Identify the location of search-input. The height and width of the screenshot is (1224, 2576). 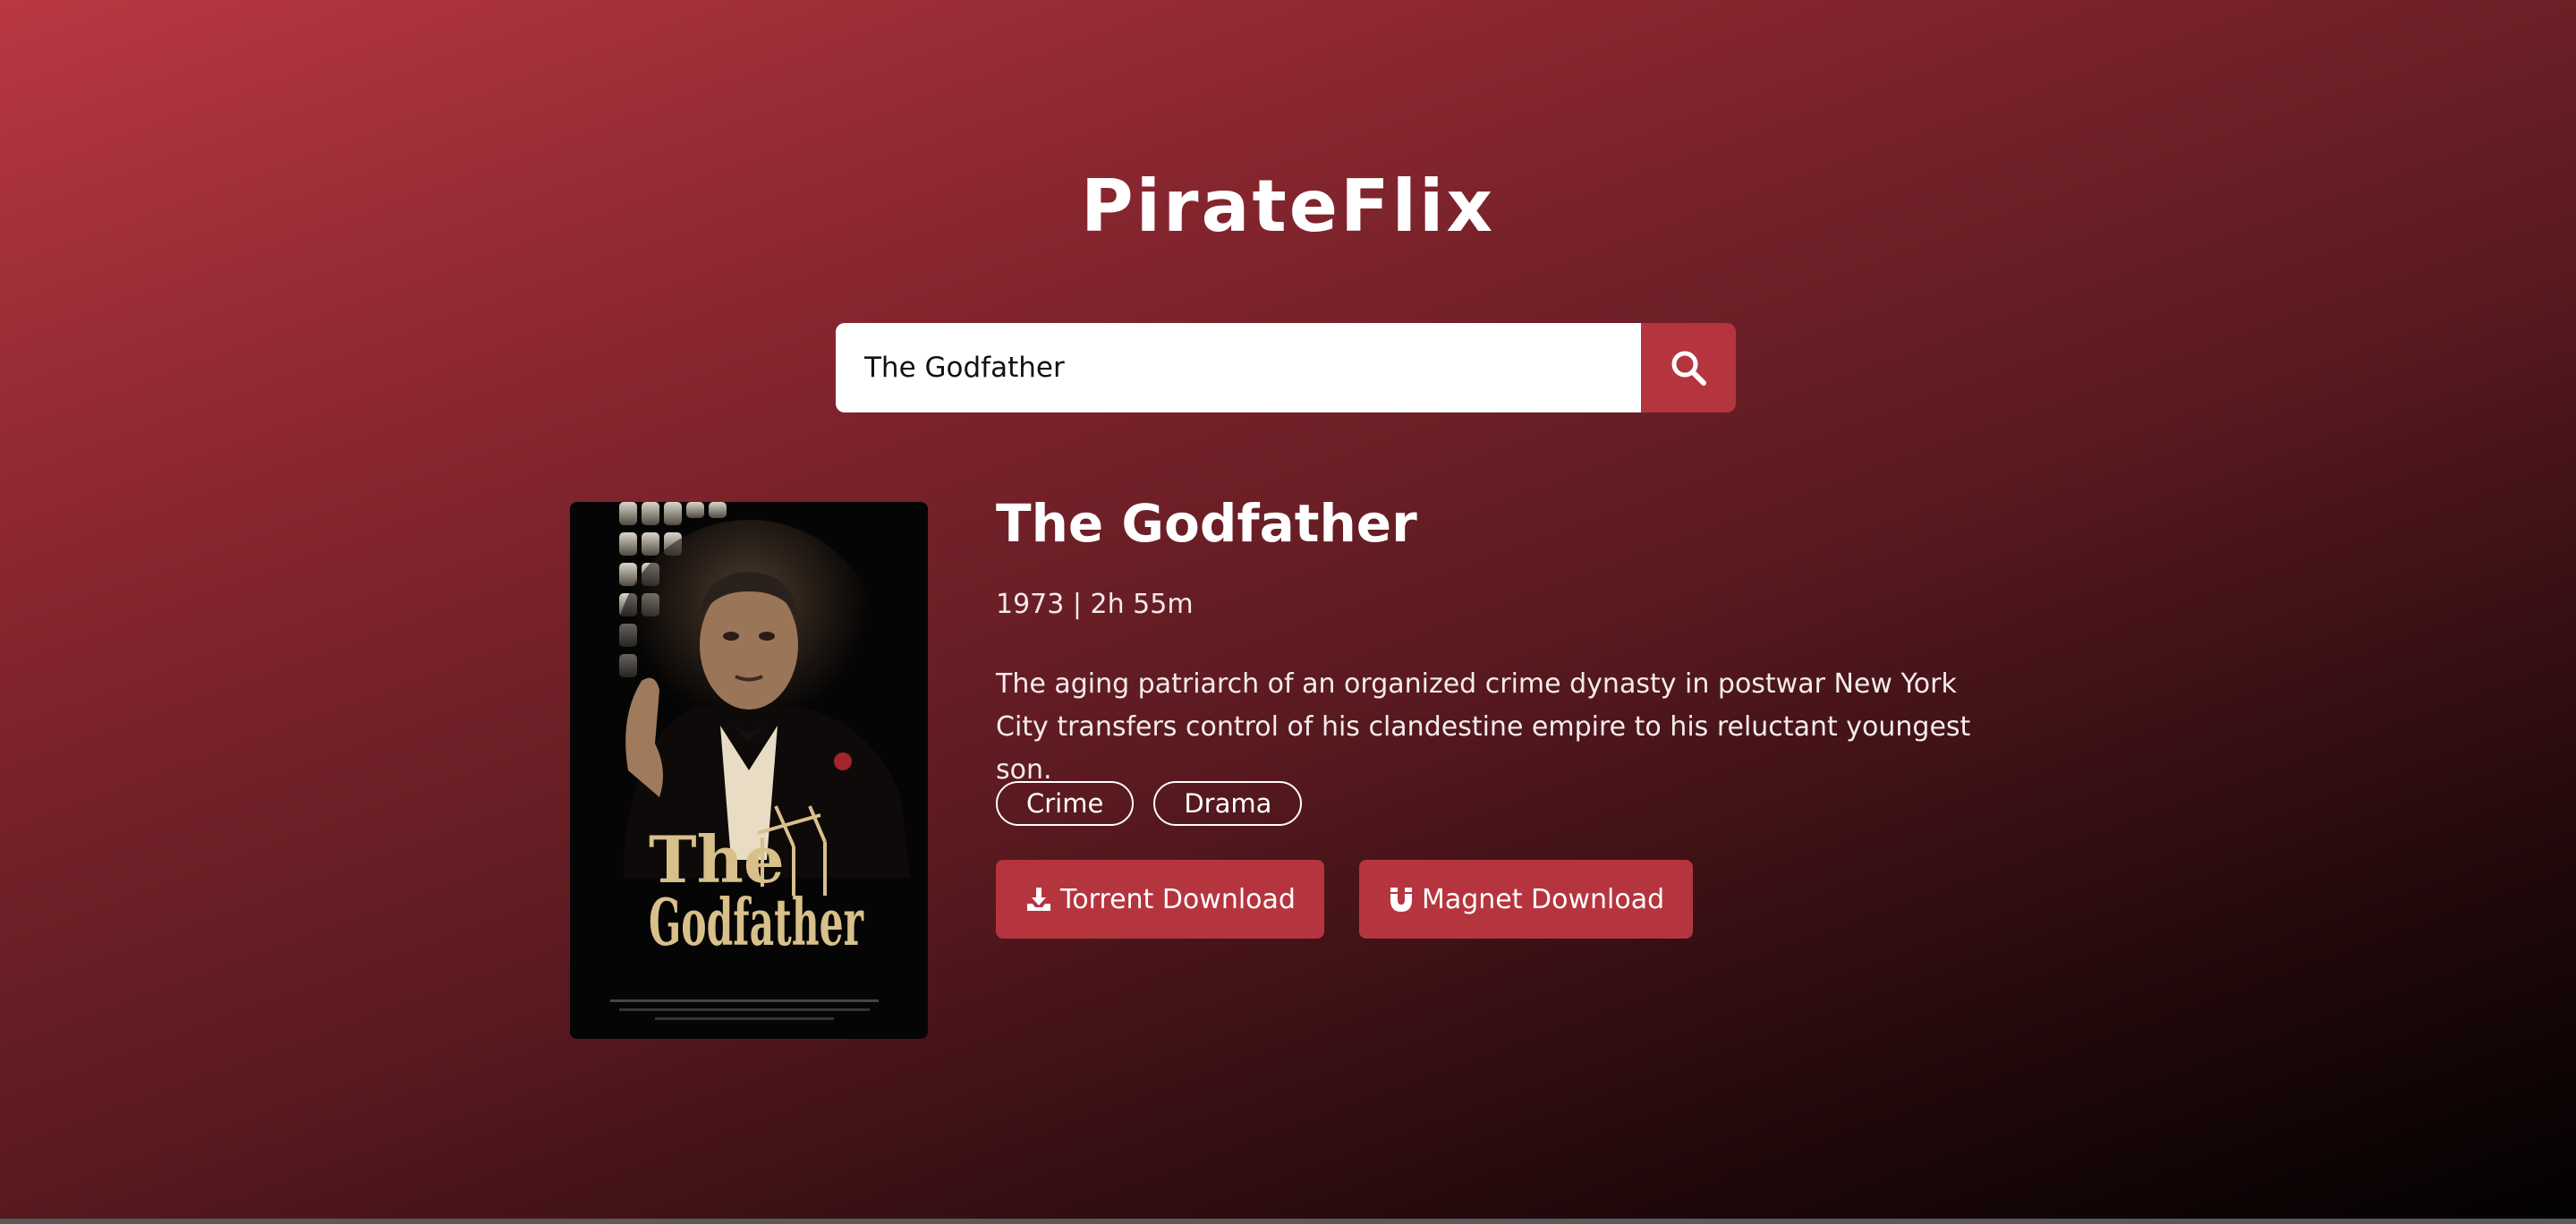
(1238, 367).